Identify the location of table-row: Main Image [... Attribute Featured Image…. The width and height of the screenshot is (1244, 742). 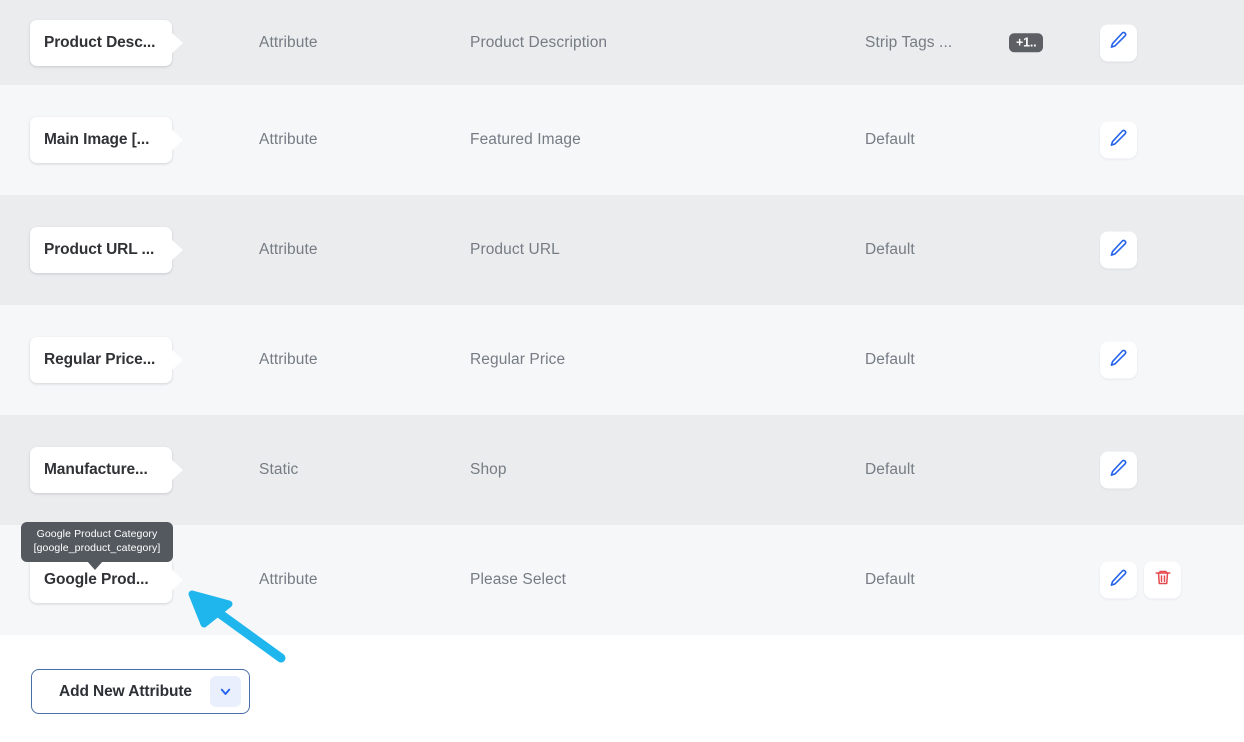
(622, 140).